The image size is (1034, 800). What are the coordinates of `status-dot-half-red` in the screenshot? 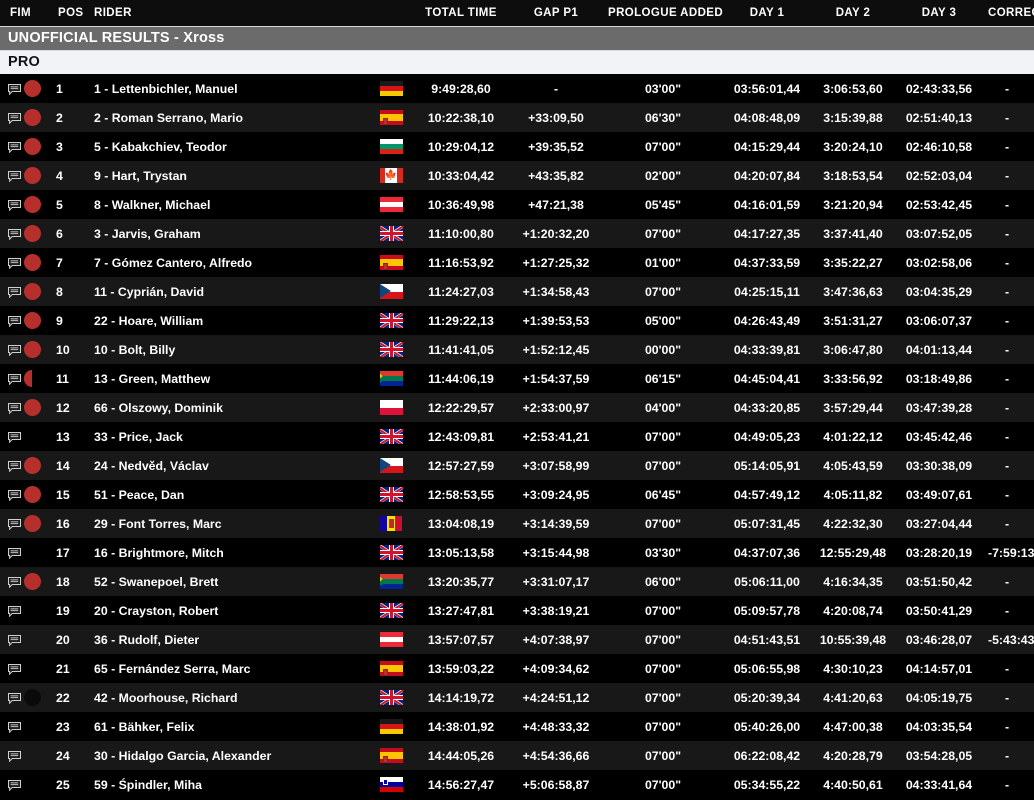 It's located at (28, 378).